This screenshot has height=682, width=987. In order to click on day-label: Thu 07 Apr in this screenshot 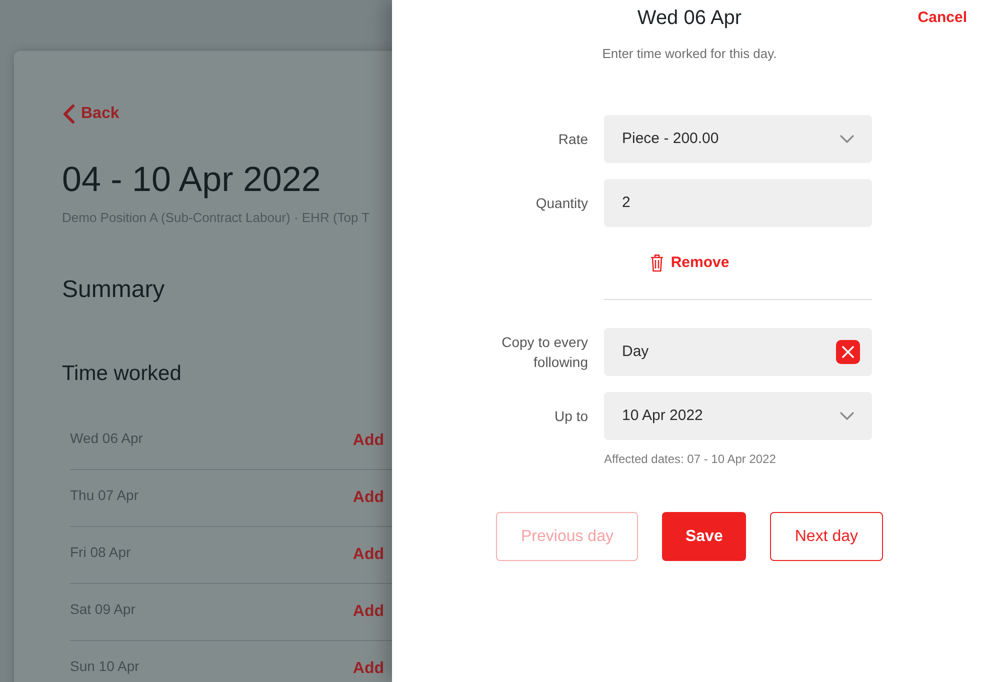, I will do `click(104, 495)`.